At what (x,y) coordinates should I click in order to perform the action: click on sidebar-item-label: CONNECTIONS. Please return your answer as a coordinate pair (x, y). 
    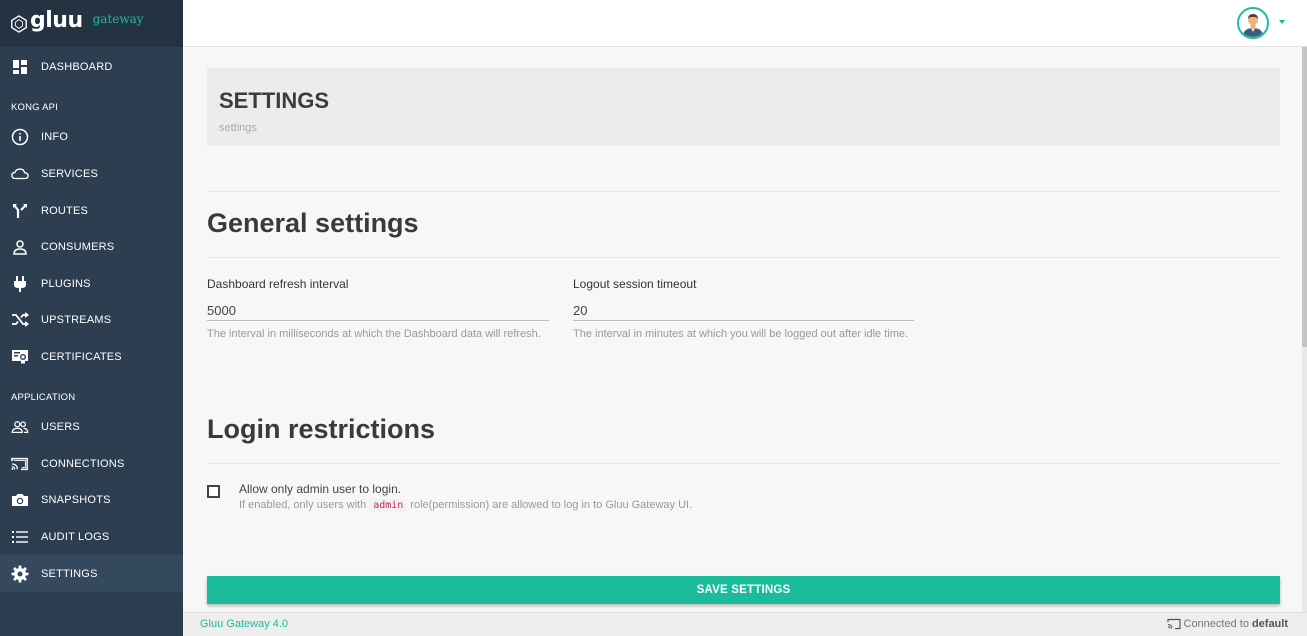
    Looking at the image, I should click on (83, 463).